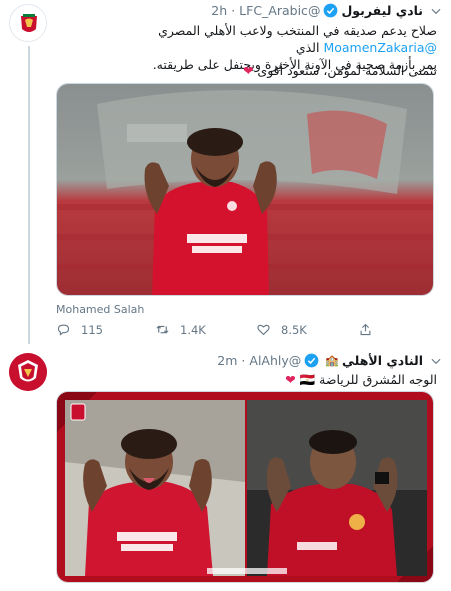  What do you see at coordinates (307, 47) in the screenshot?
I see `text-segment: الذي` at bounding box center [307, 47].